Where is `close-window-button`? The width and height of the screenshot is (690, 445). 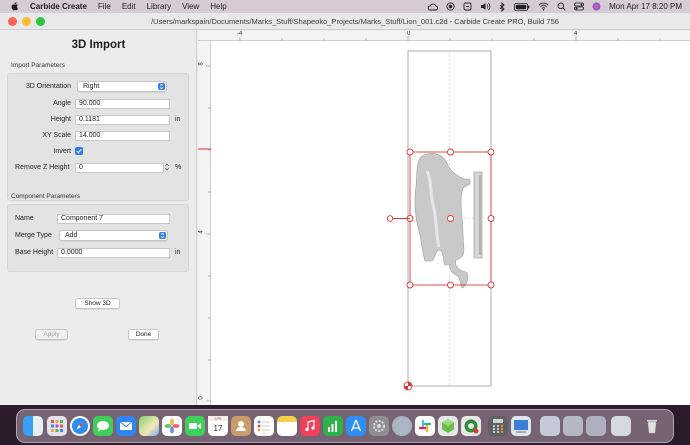
close-window-button is located at coordinates (12, 21).